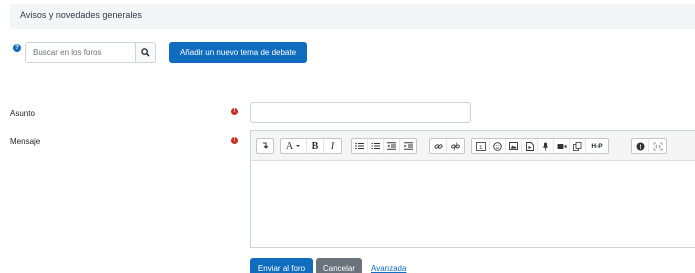 The height and width of the screenshot is (273, 695). I want to click on unordered-list-button, so click(360, 146).